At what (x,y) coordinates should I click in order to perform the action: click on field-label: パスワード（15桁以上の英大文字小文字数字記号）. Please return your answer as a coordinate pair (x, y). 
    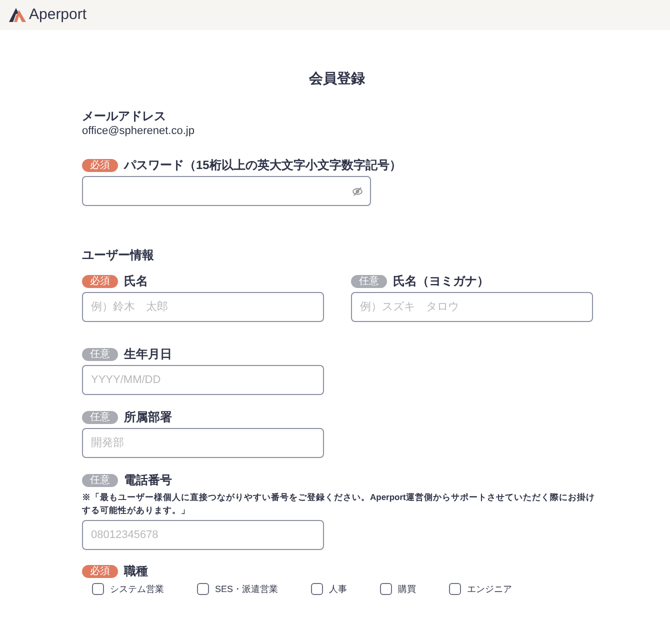
    Looking at the image, I should click on (263, 165).